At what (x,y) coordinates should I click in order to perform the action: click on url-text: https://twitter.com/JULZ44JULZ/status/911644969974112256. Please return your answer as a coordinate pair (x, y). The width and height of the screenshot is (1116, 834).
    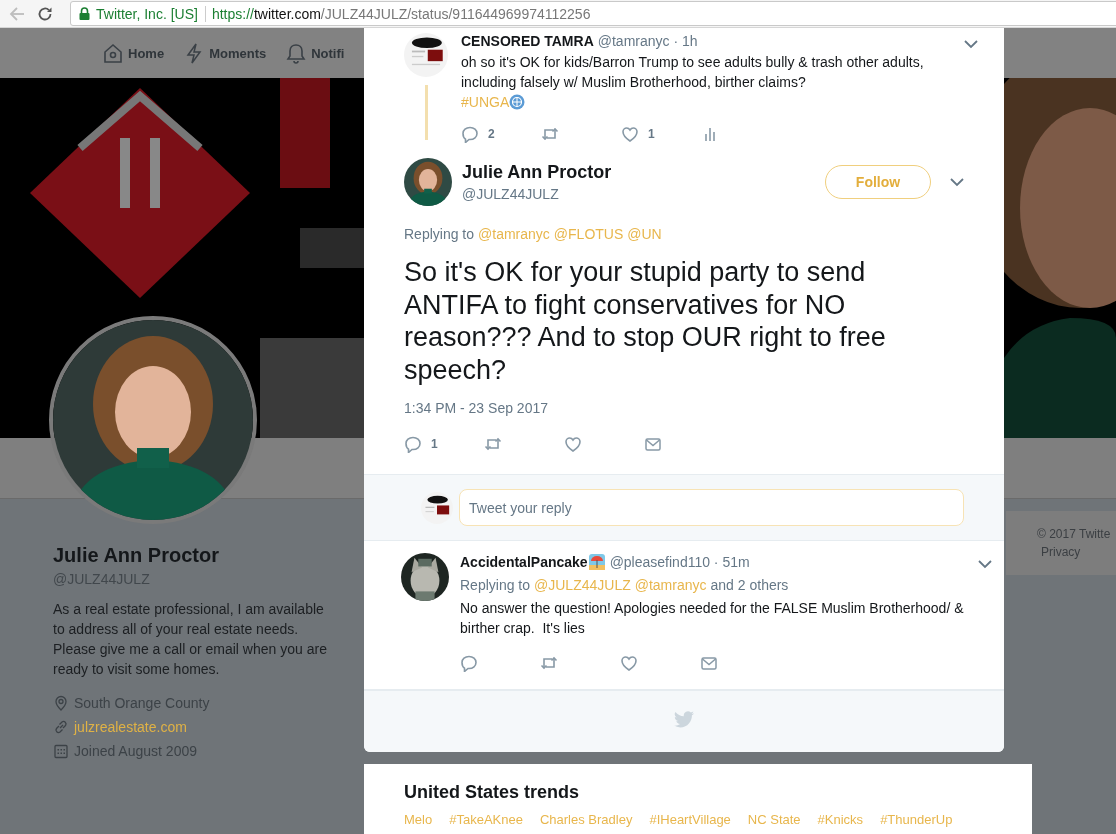
    Looking at the image, I should click on (401, 13).